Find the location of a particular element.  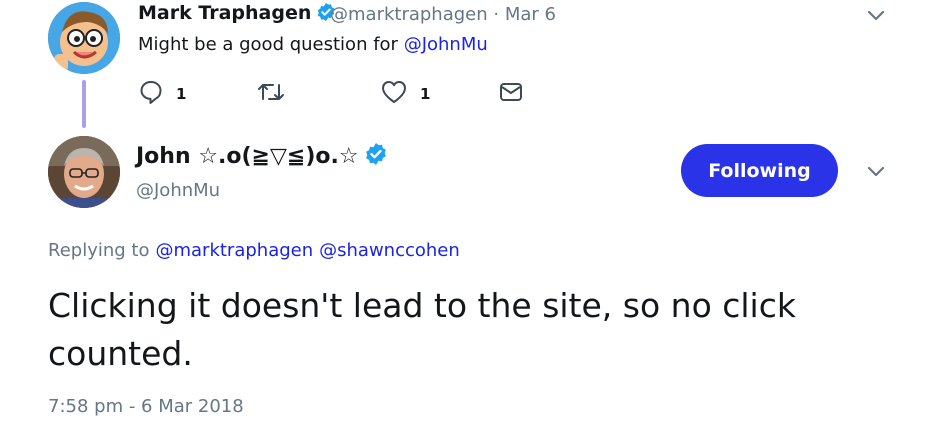

avatar-mark-traphagen is located at coordinates (84, 38).